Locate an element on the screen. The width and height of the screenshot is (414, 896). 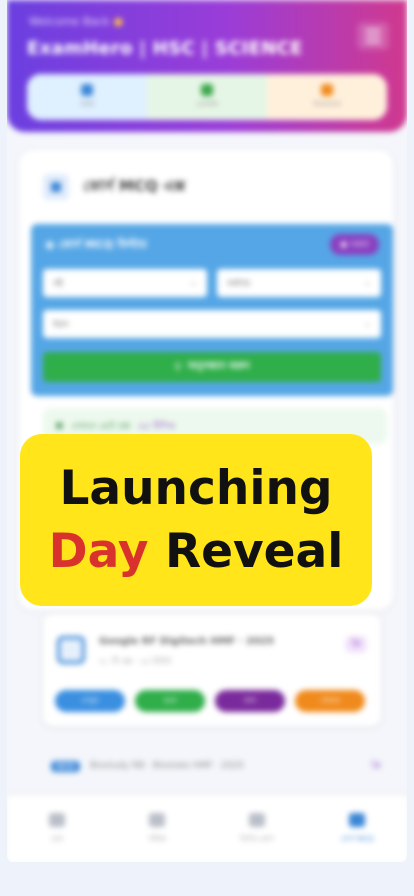
info-icon: ▣ is located at coordinates (59, 426).